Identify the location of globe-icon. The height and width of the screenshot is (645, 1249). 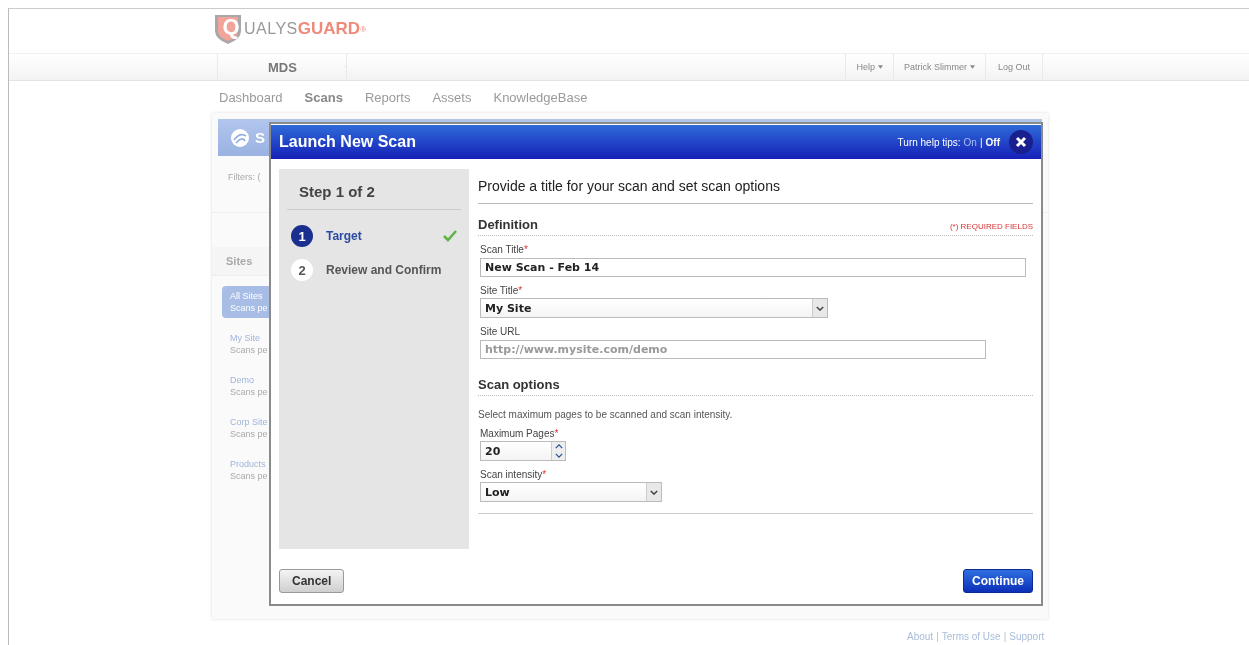
(240, 137).